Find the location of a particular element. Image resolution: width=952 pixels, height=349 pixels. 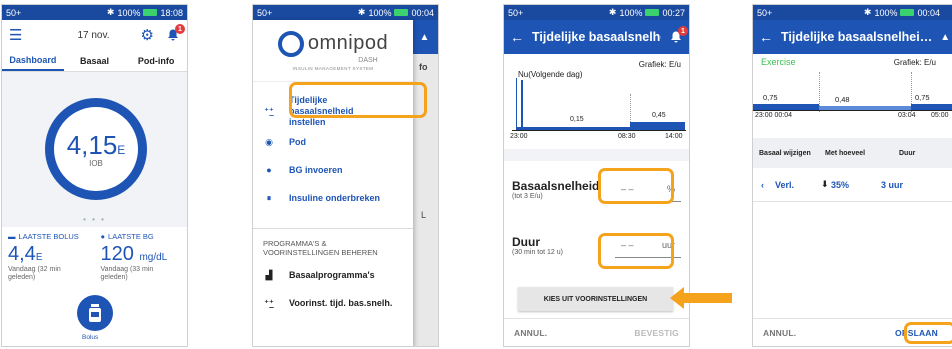

menu-item-bg: ● BG invoeren is located at coordinates (333, 170).